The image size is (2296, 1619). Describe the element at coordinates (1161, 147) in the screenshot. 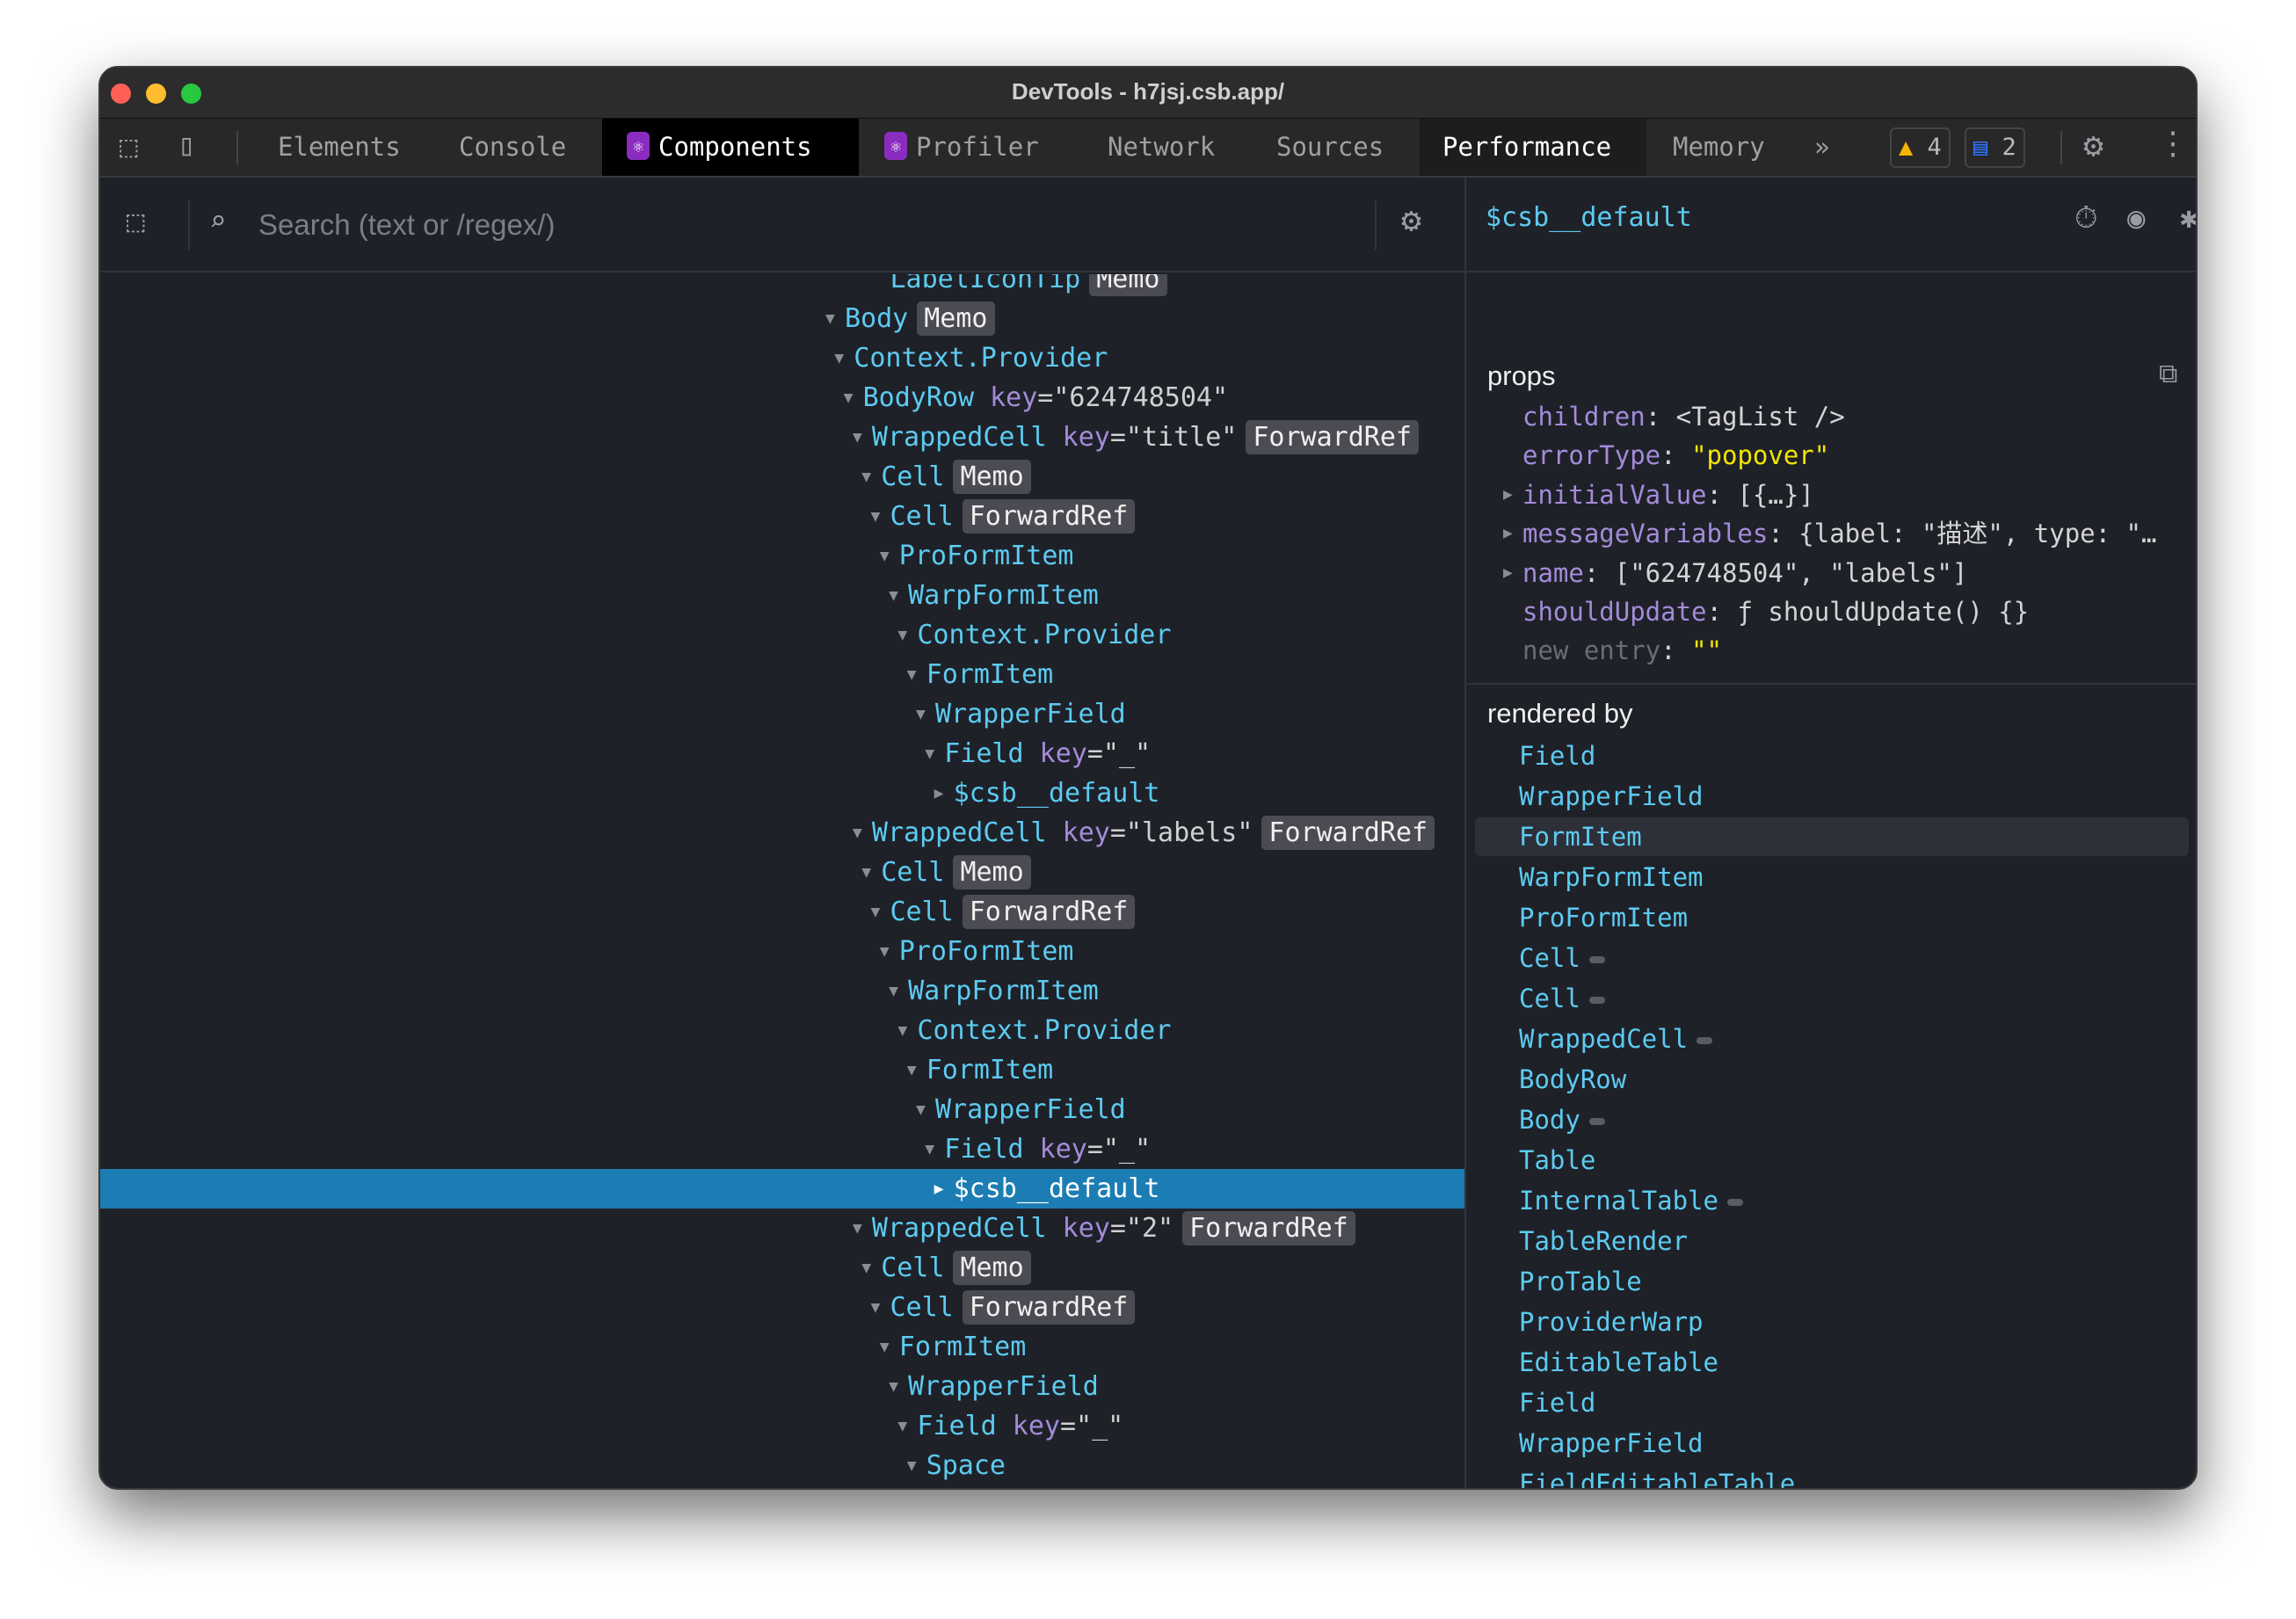

I see `tab-network: Network` at that location.